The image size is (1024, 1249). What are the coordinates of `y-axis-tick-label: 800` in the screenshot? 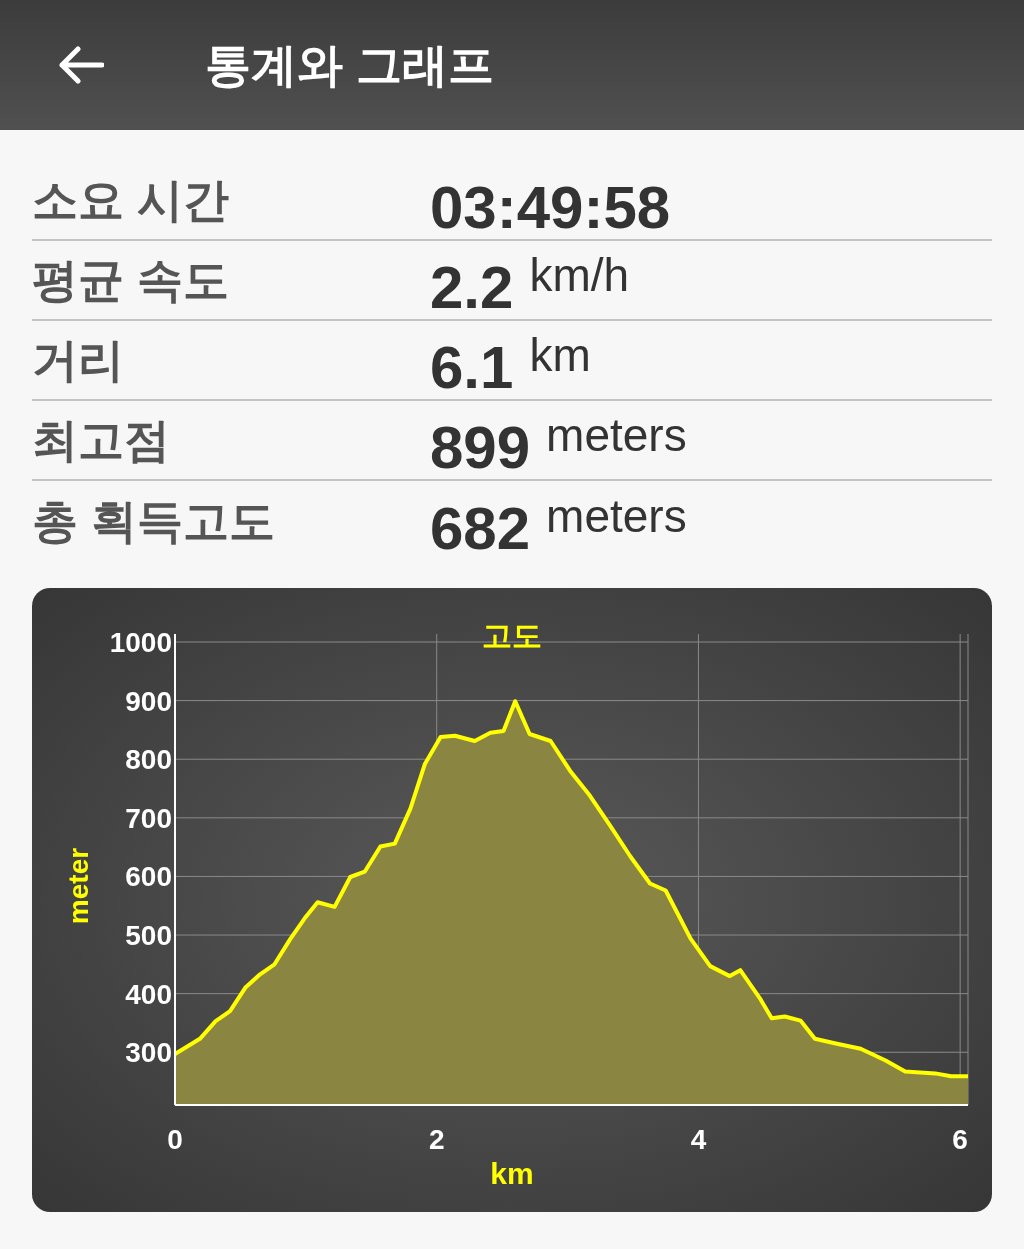 It's located at (148, 760).